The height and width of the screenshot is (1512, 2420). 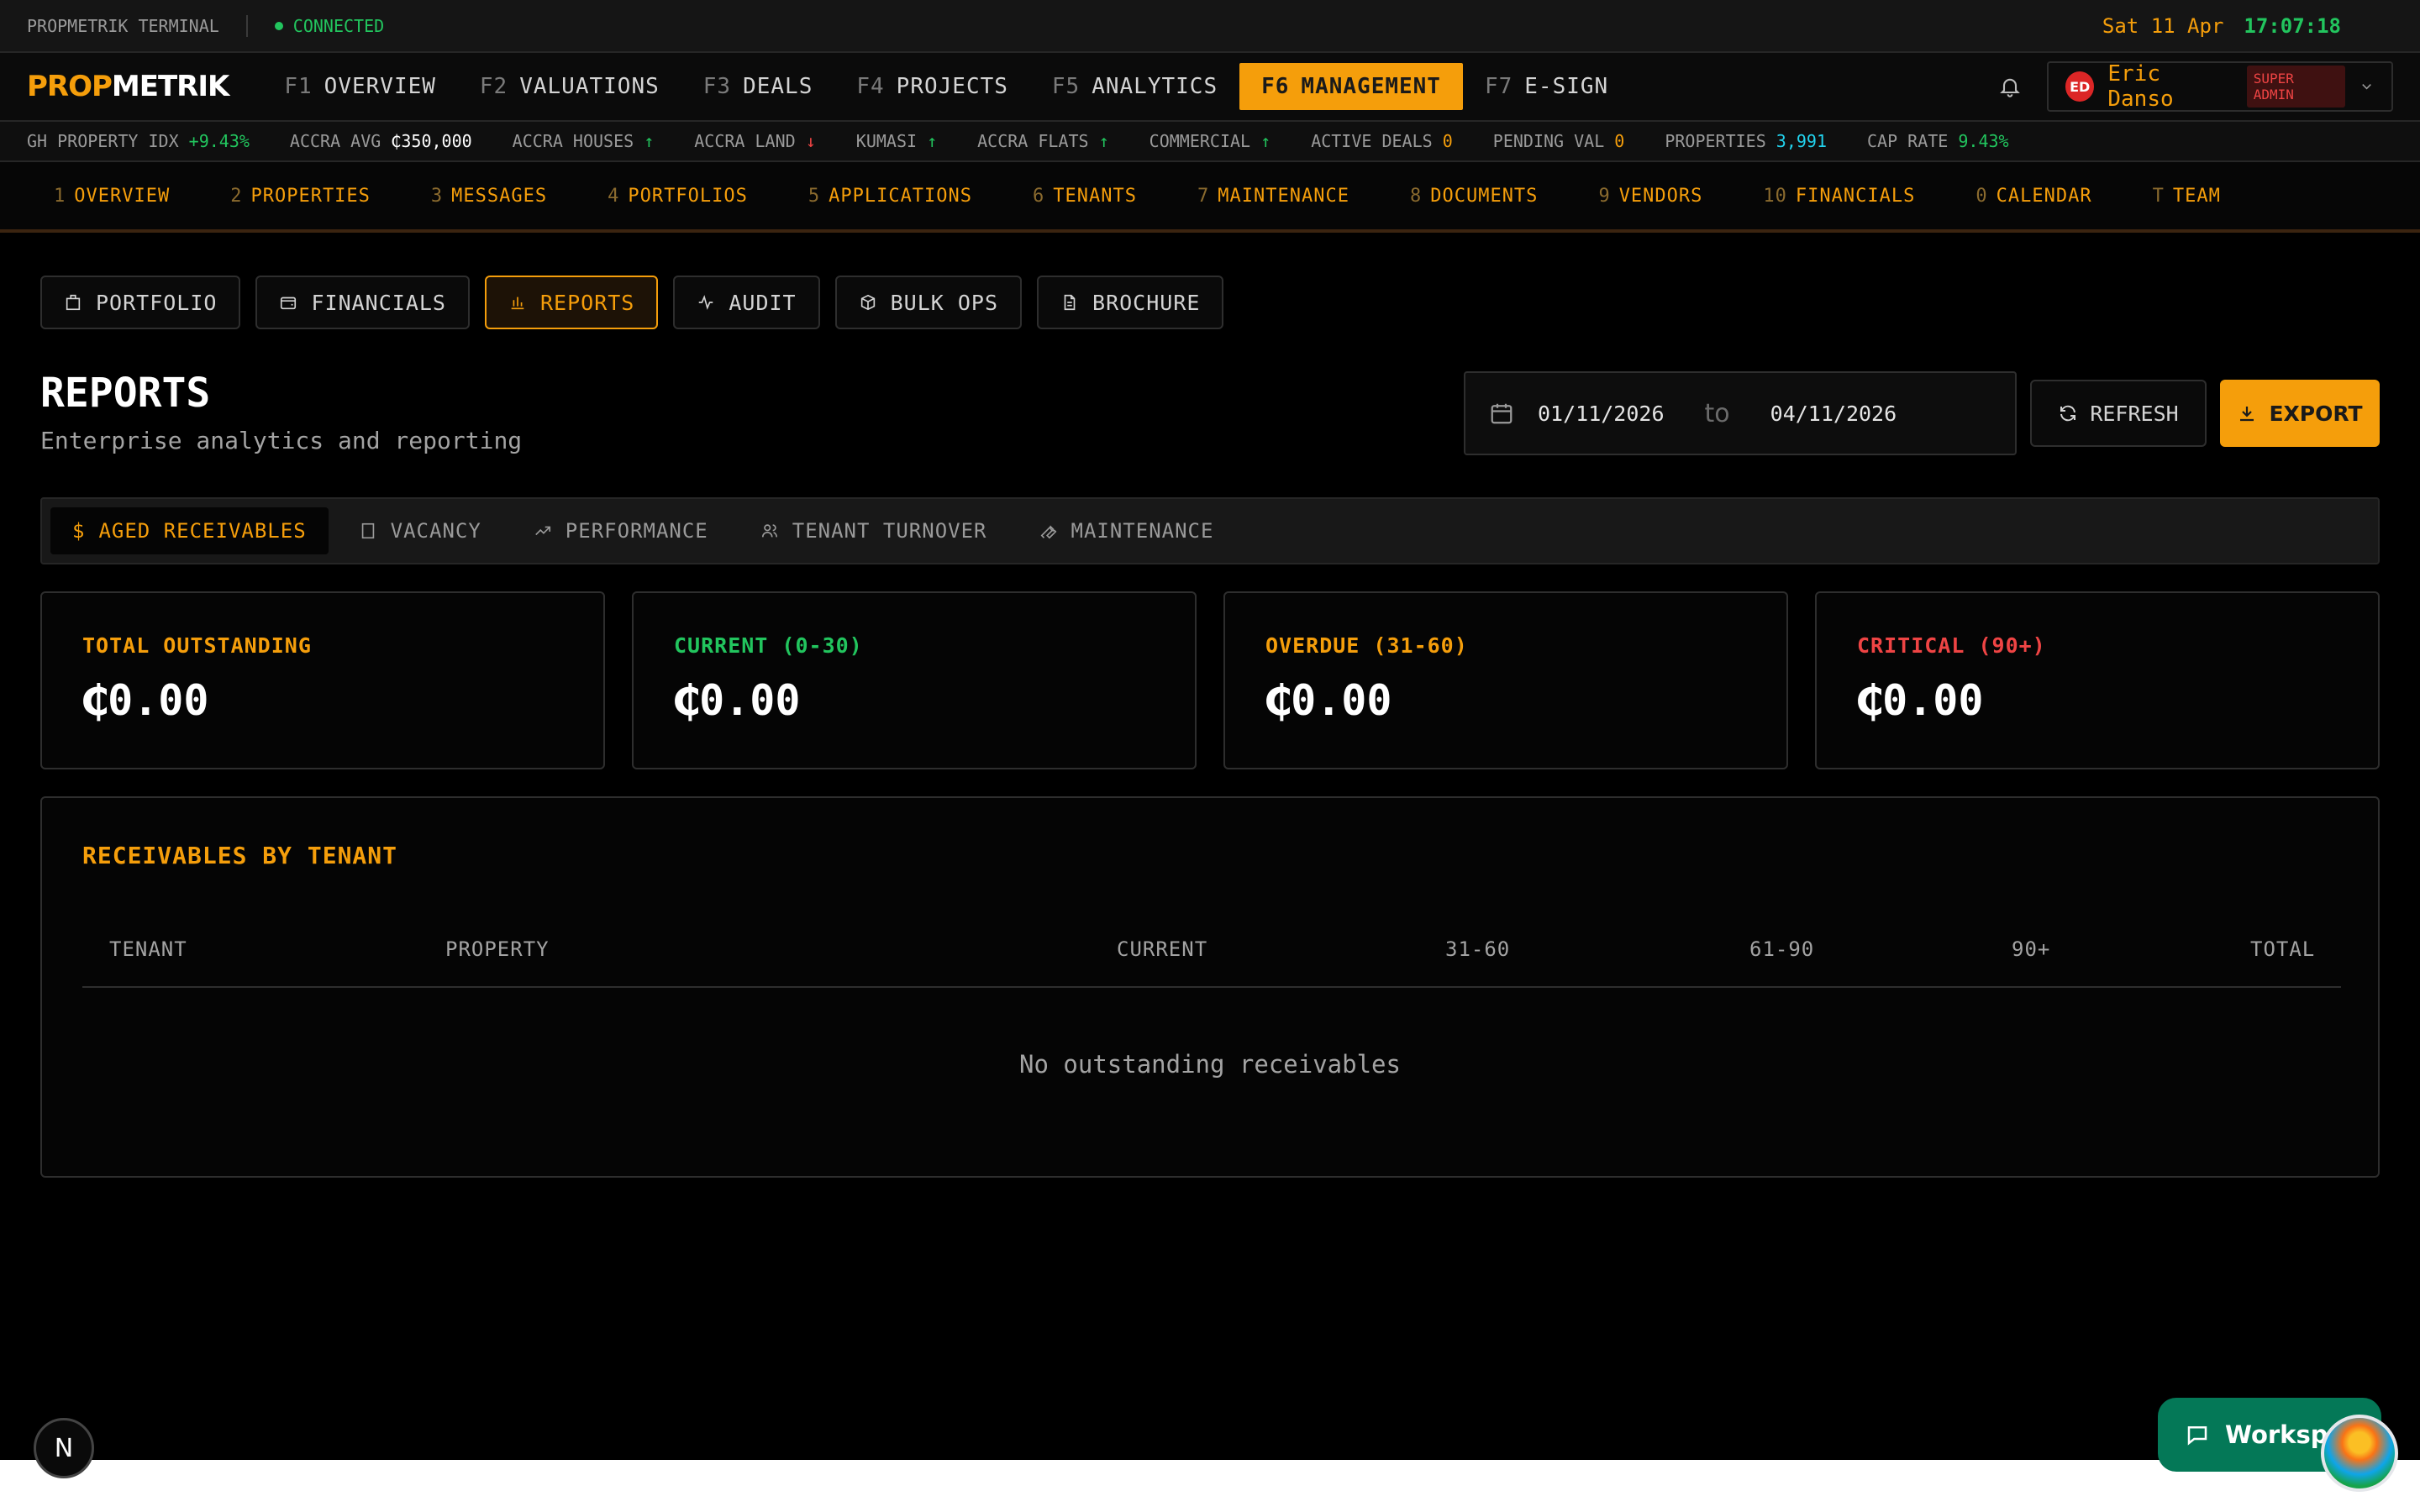 What do you see at coordinates (494, 86) in the screenshot?
I see `nav-key: F2` at bounding box center [494, 86].